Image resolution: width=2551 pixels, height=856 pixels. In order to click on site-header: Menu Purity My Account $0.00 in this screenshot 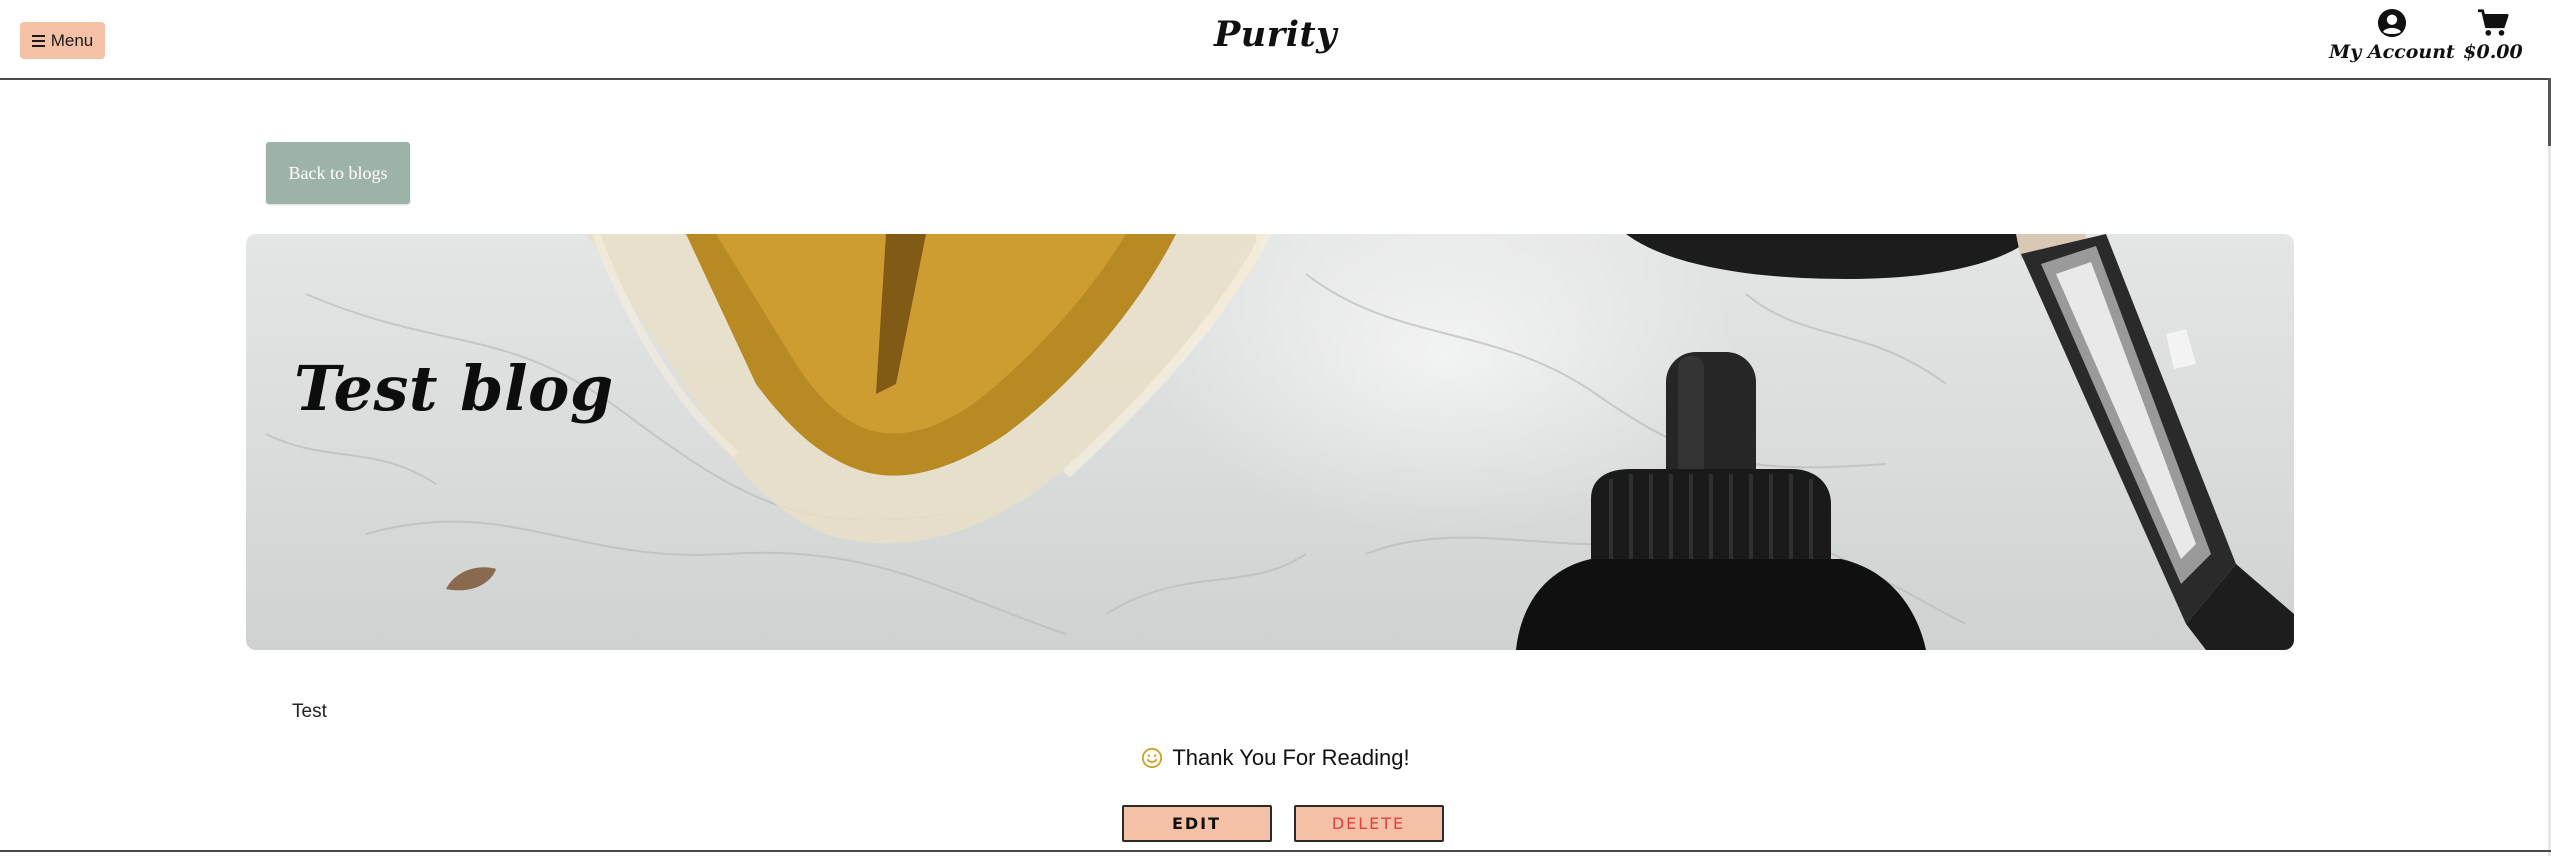, I will do `click(1275, 40)`.